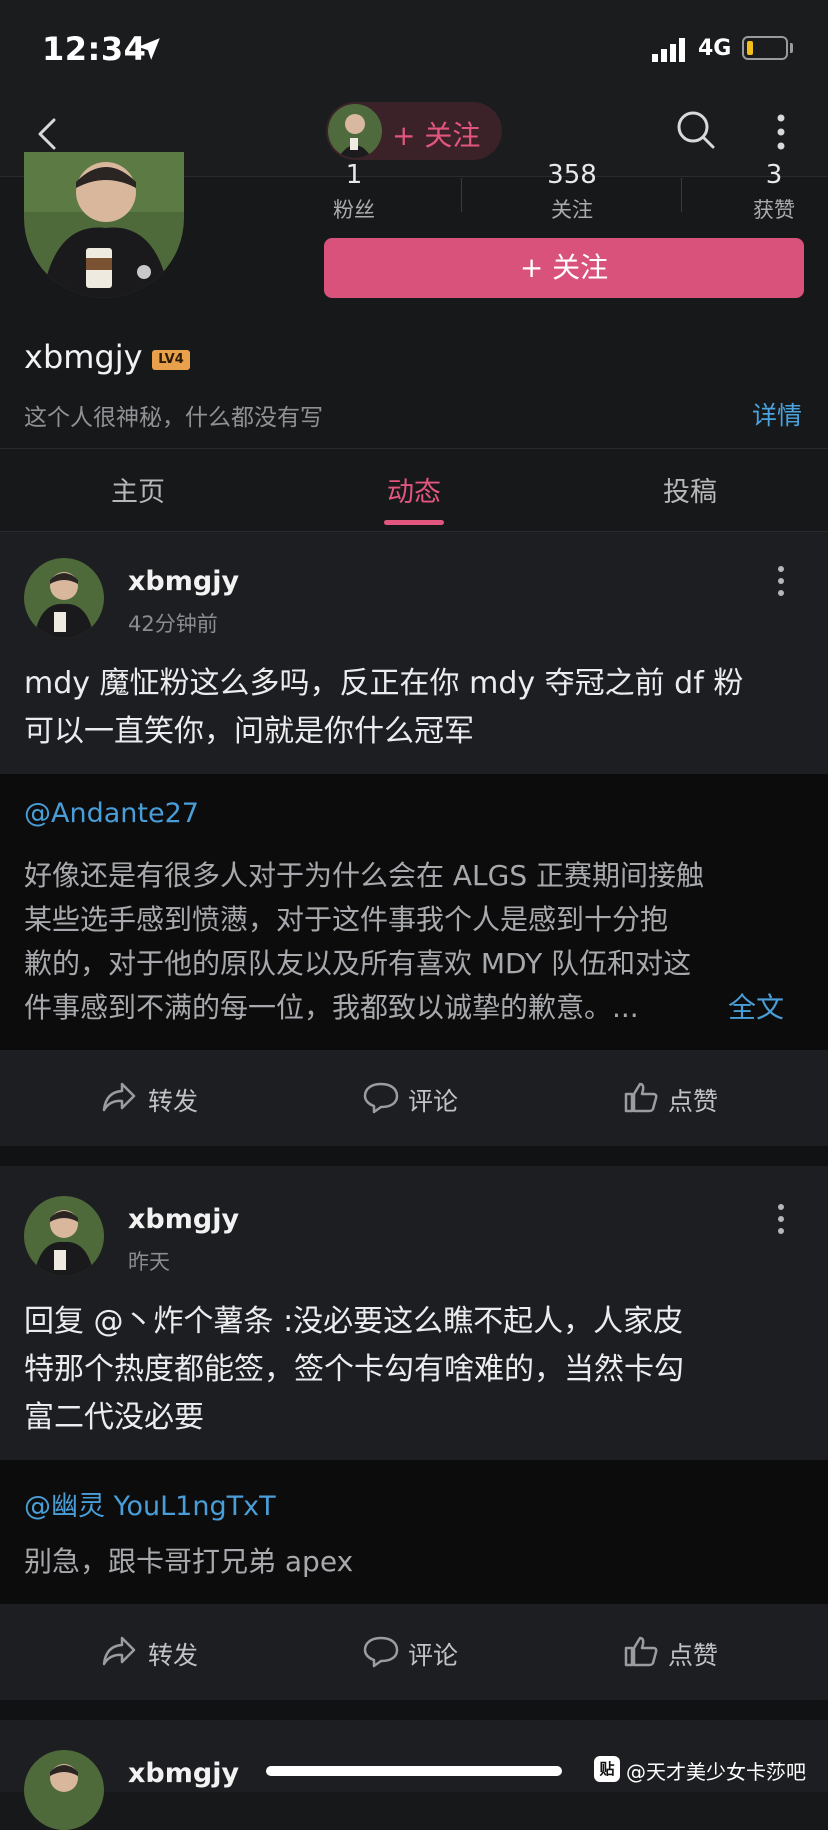 The image size is (828, 1830). I want to click on home-indicator, so click(414, 1771).